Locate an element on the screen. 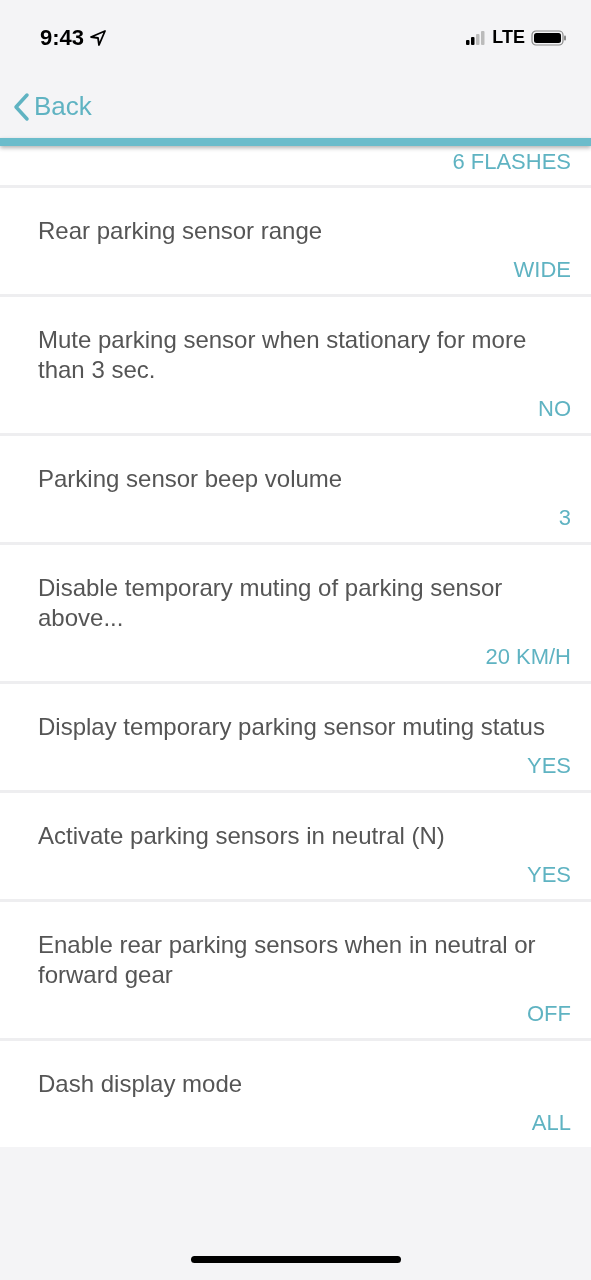  setting-row: Display temporary parking sensor muting status YES is located at coordinates (295, 737).